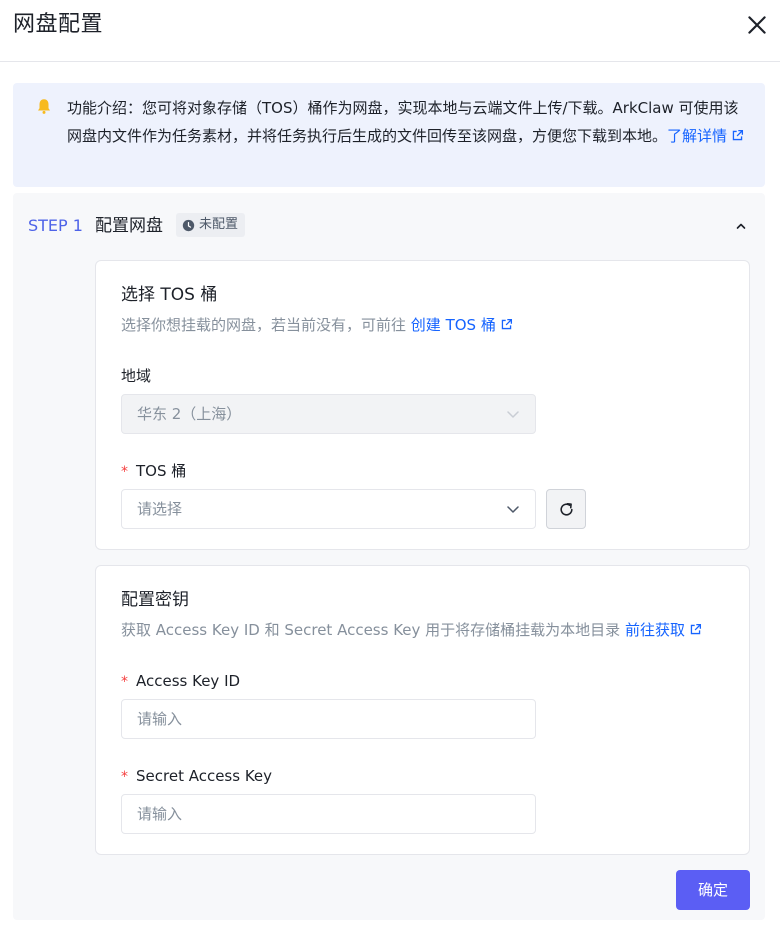  What do you see at coordinates (161, 471) in the screenshot?
I see `bucket-label-text: TOS 桶` at bounding box center [161, 471].